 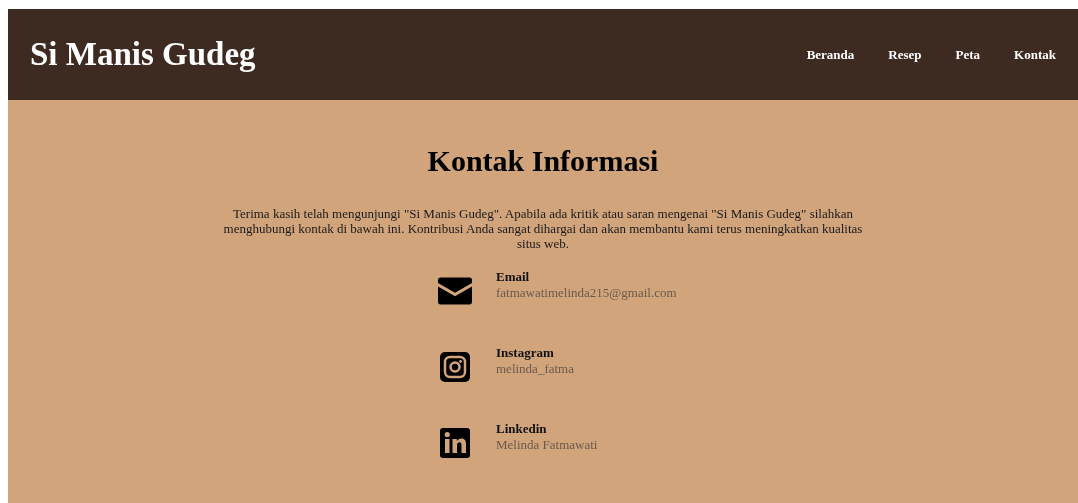 What do you see at coordinates (535, 368) in the screenshot?
I see `contact-value: melinda_fatma` at bounding box center [535, 368].